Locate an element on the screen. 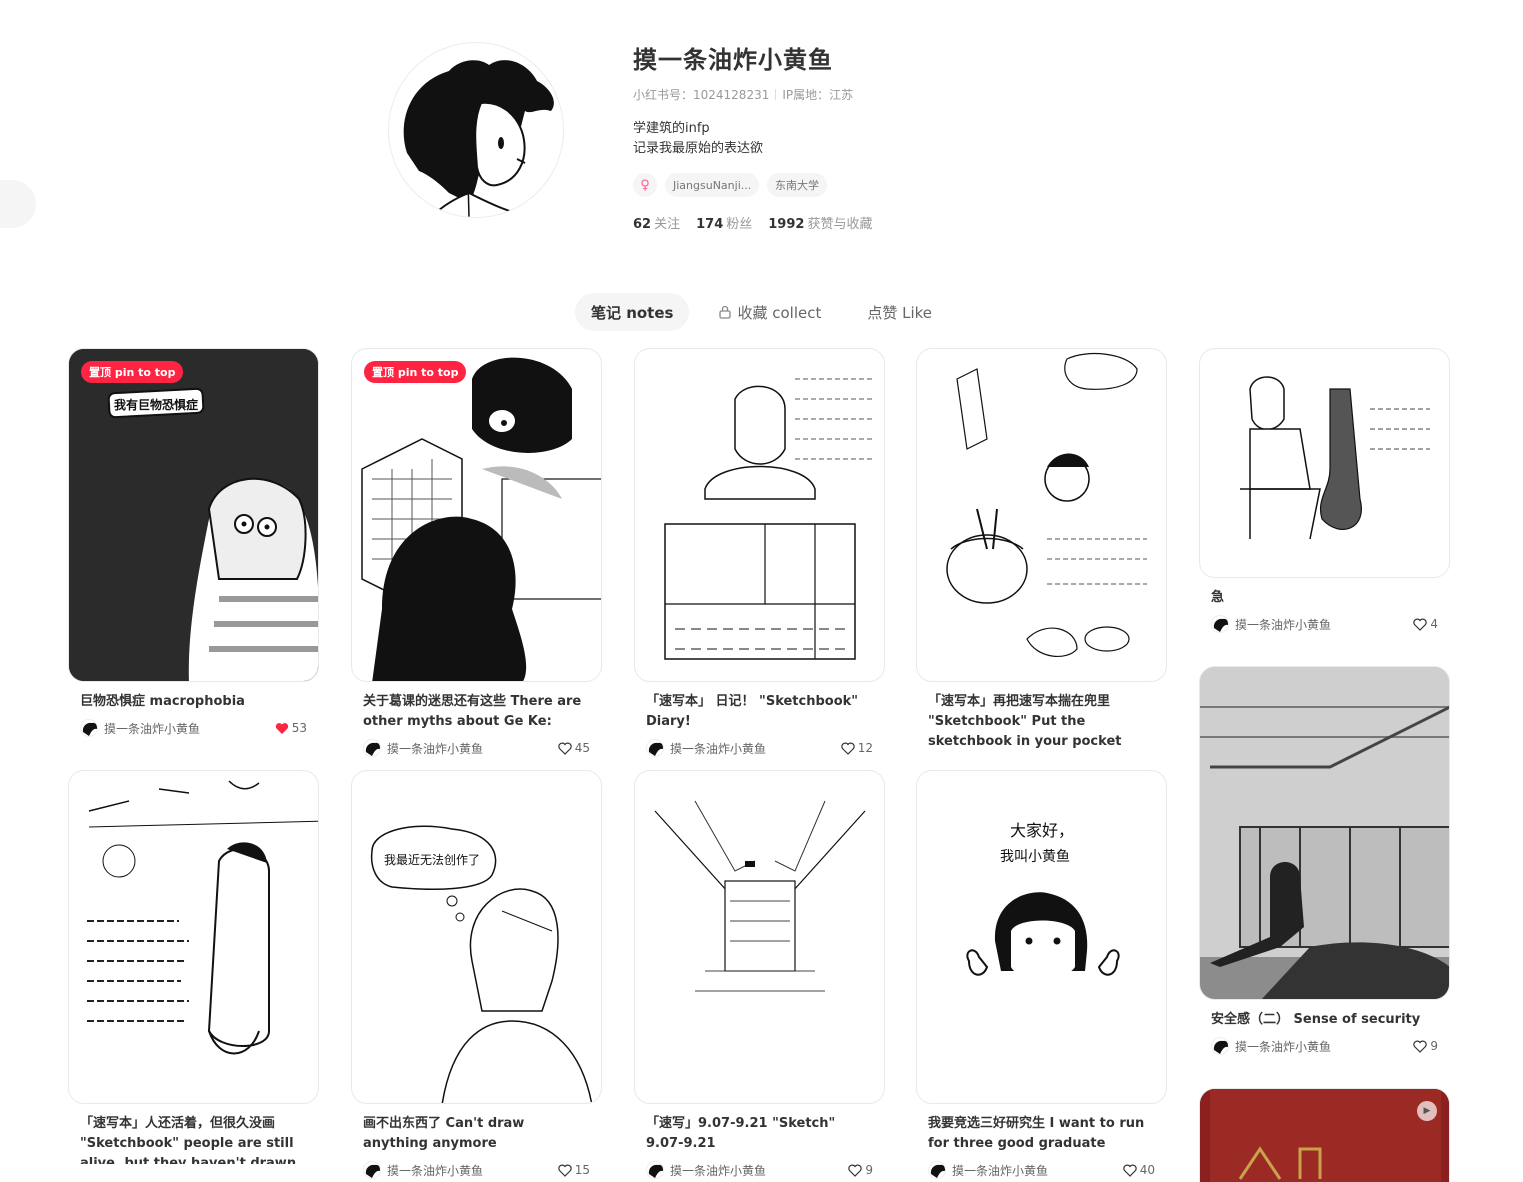 The width and height of the screenshot is (1523, 1182). note-card: 急 摸一条油炸小黄鱼 4 is located at coordinates (1324, 491).